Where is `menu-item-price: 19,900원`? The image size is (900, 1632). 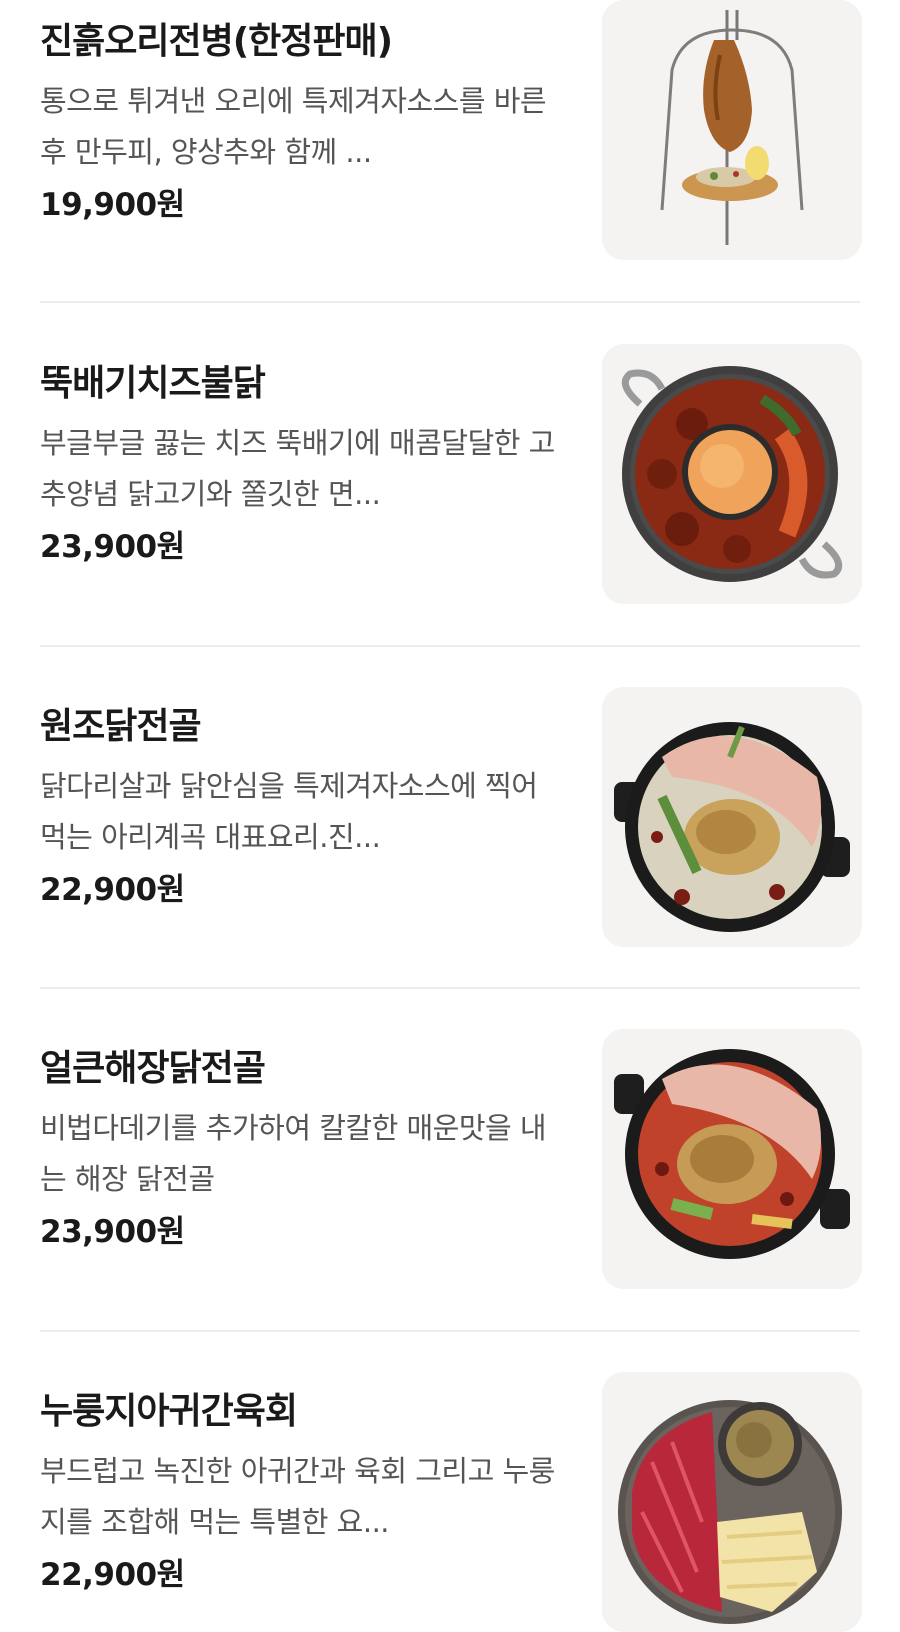
menu-item-price: 19,900원 is located at coordinates (112, 205).